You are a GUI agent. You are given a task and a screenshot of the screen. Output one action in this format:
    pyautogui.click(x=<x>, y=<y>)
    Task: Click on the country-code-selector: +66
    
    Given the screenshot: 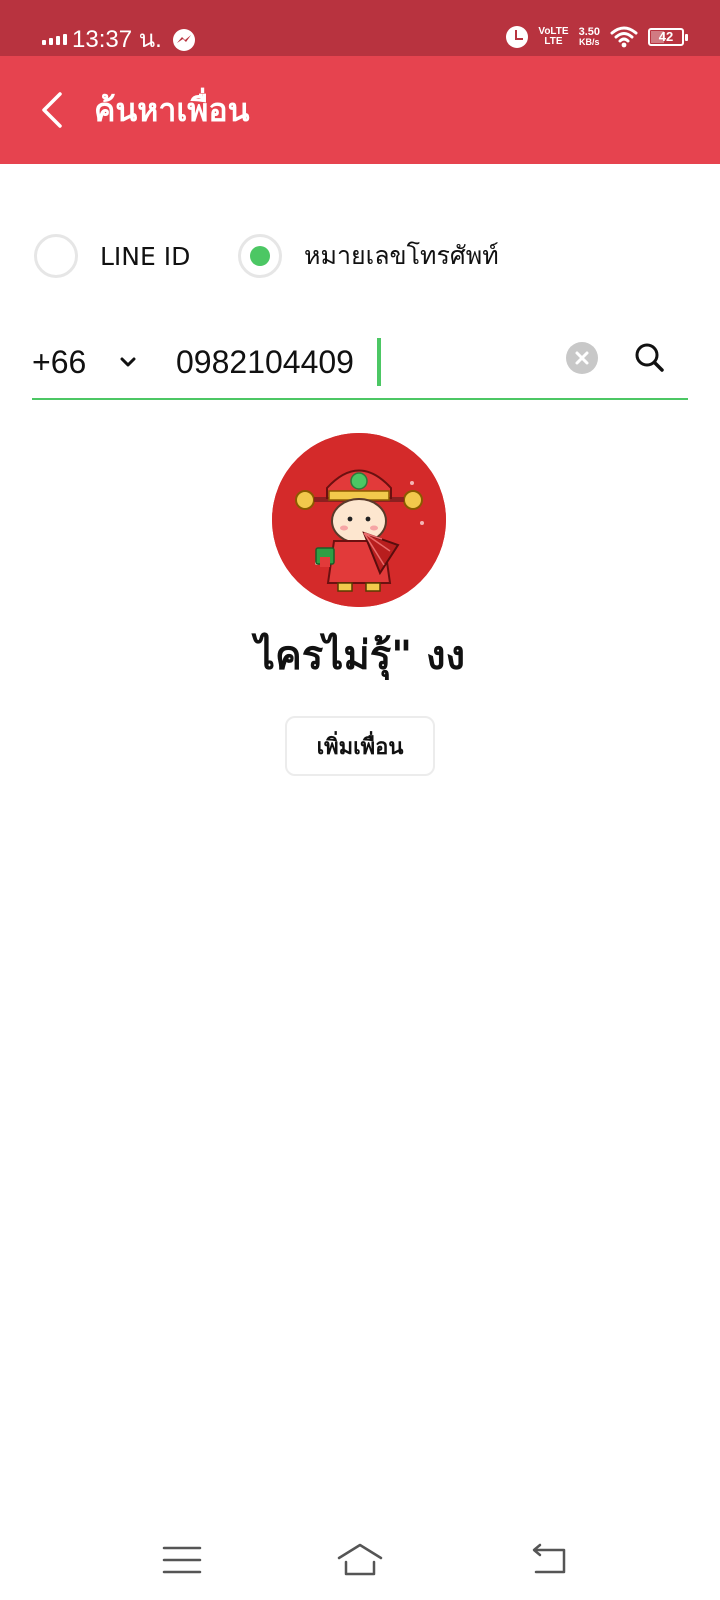 What is the action you would take?
    pyautogui.click(x=59, y=362)
    